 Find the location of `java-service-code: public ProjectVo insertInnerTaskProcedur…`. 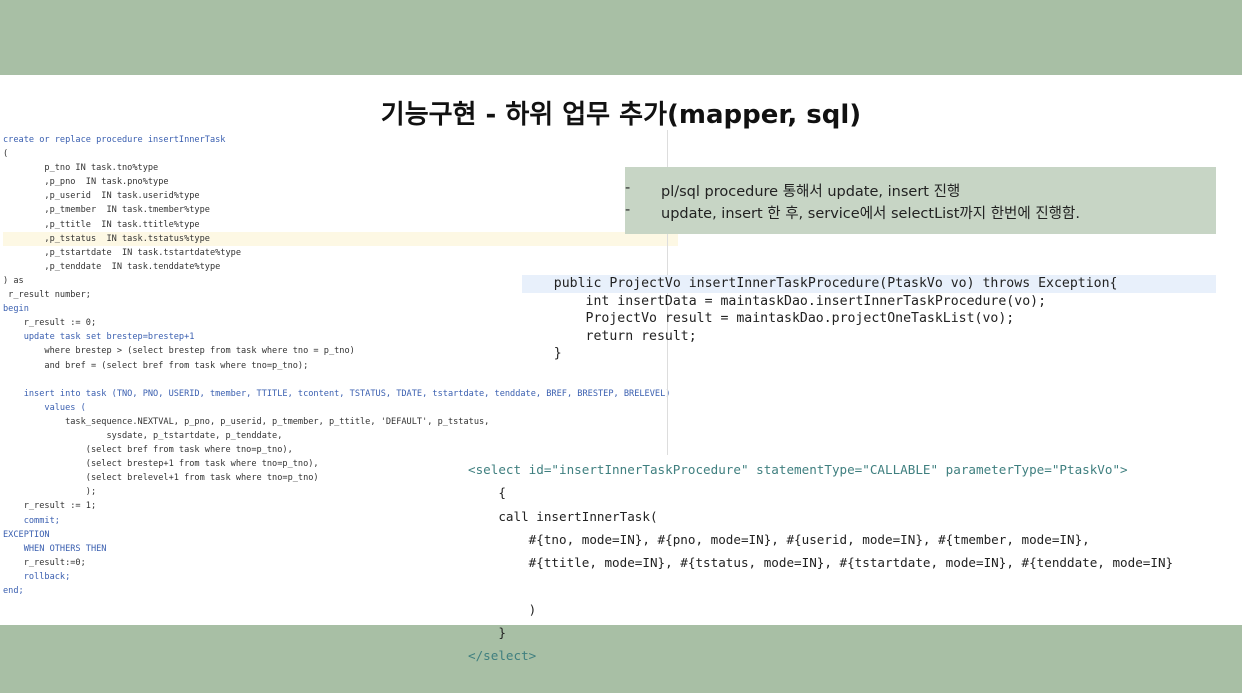

java-service-code: public ProjectVo insertInnerTaskProcedur… is located at coordinates (869, 319).